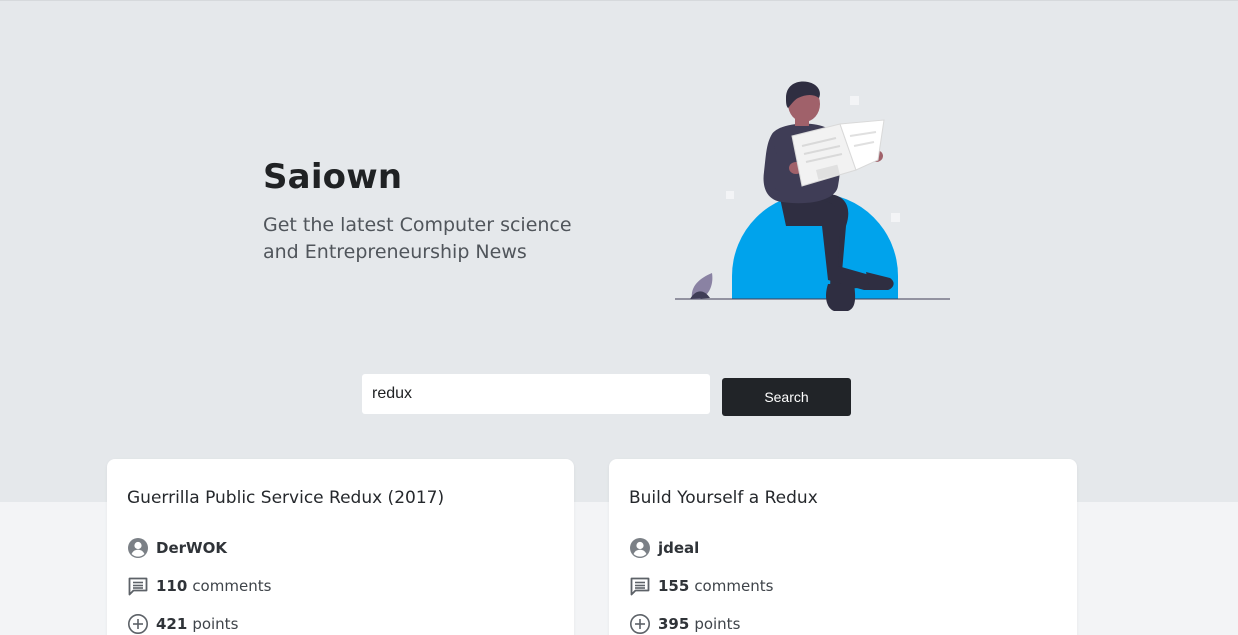 The height and width of the screenshot is (635, 1238). What do you see at coordinates (333, 177) in the screenshot?
I see `site-title: Saiown` at bounding box center [333, 177].